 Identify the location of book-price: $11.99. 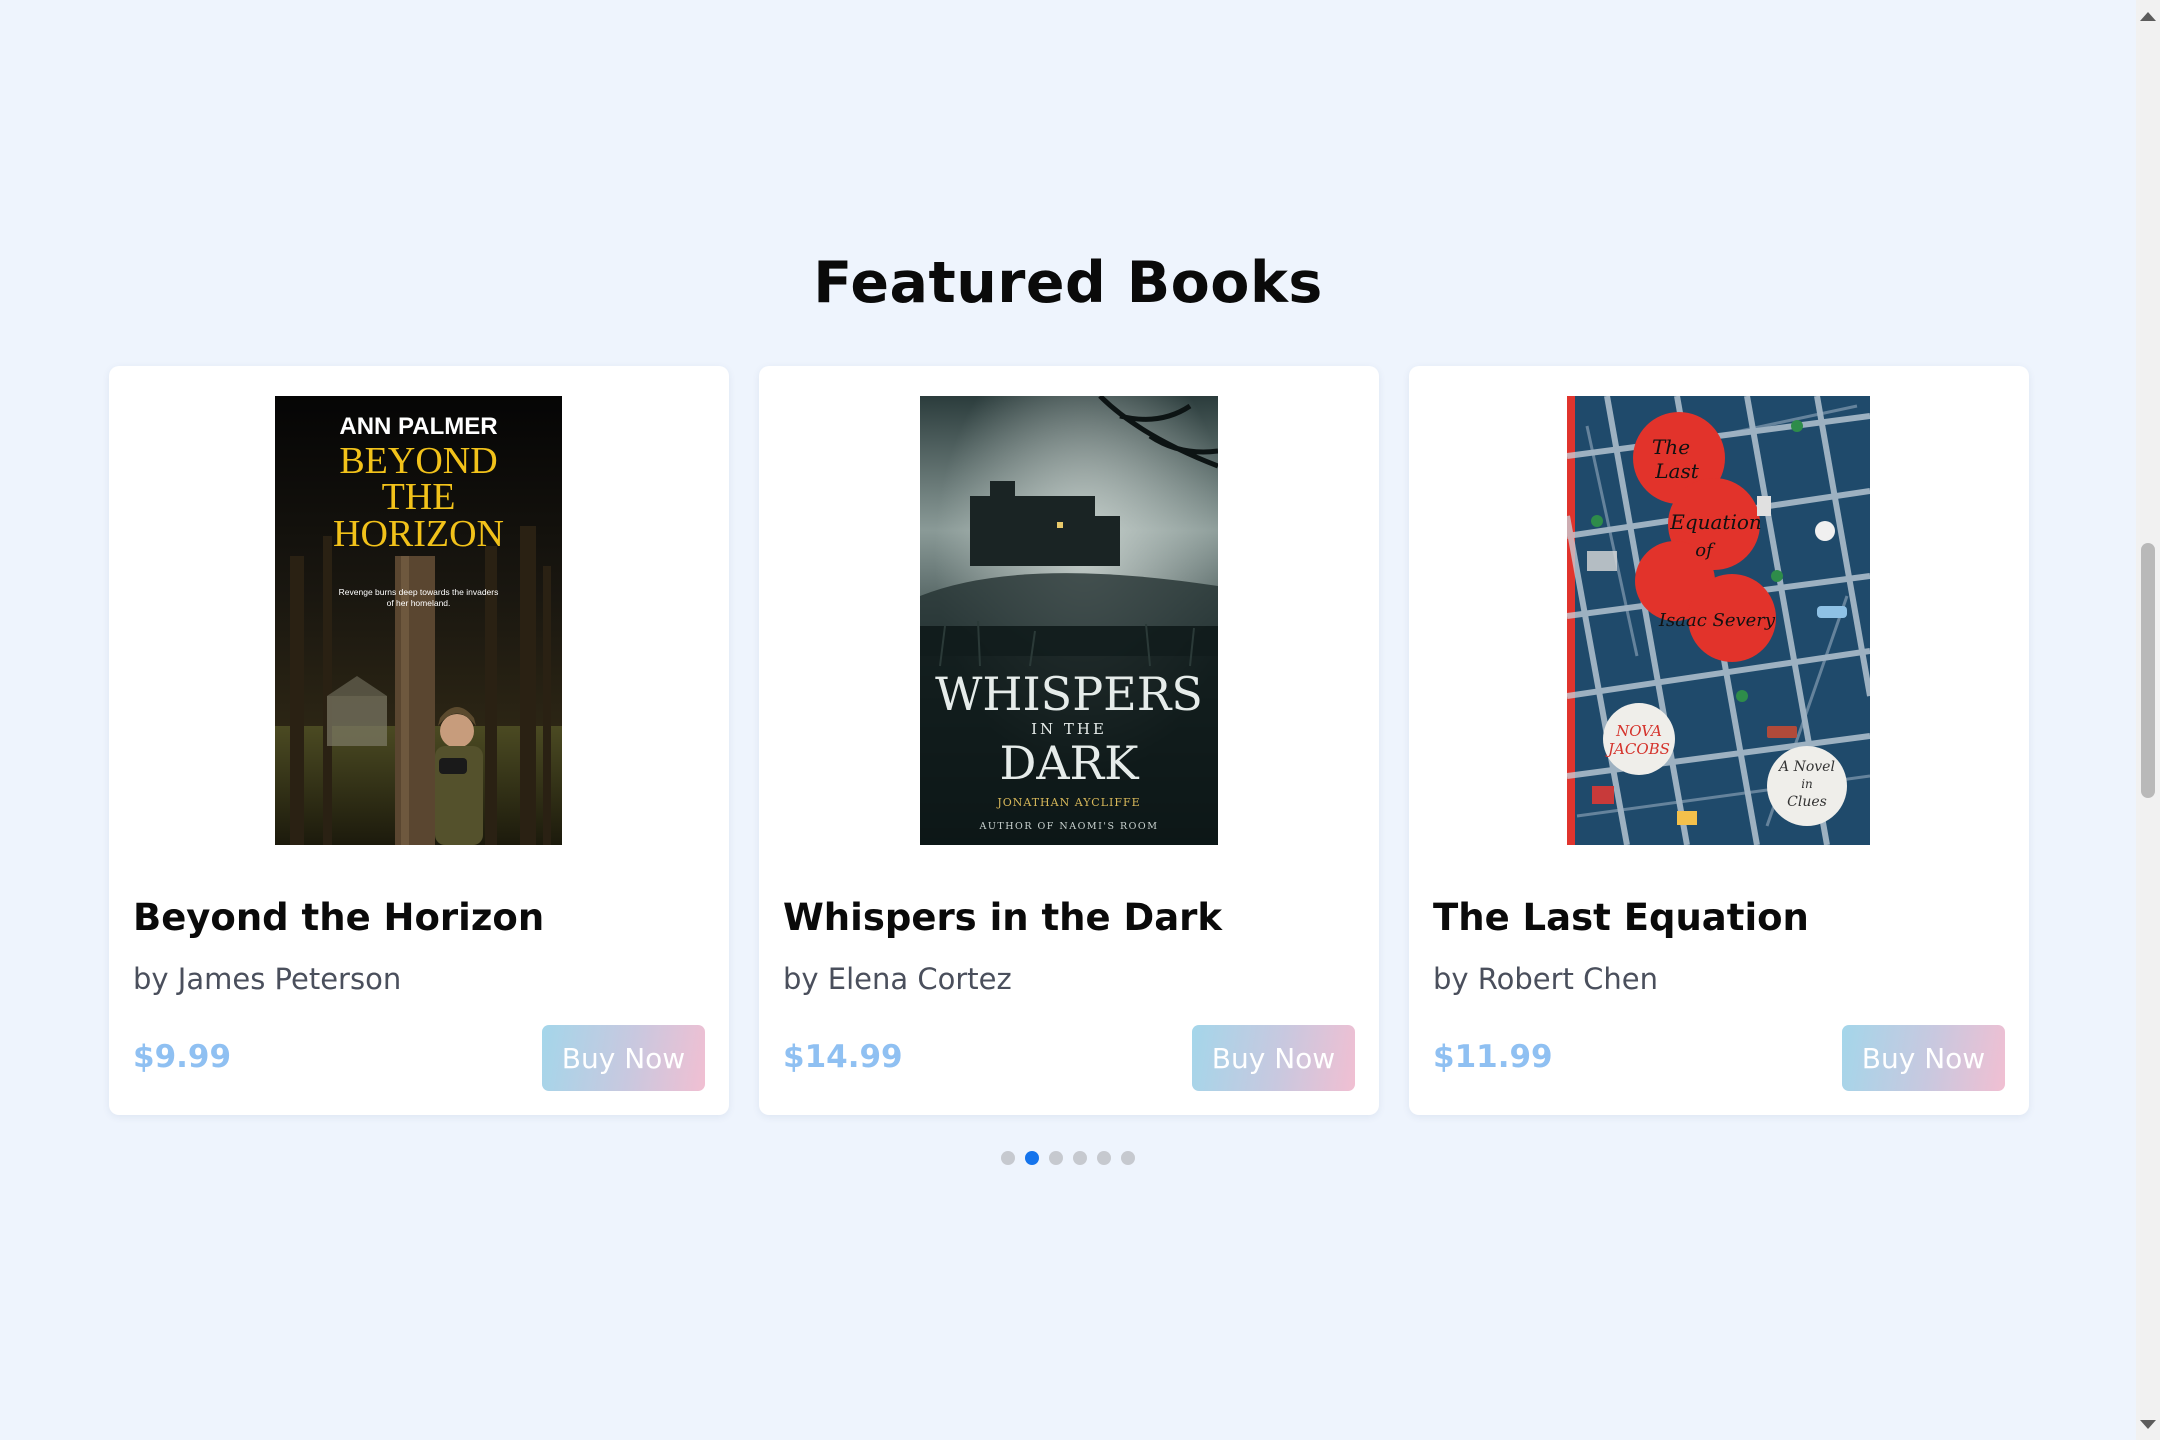
(1493, 1057).